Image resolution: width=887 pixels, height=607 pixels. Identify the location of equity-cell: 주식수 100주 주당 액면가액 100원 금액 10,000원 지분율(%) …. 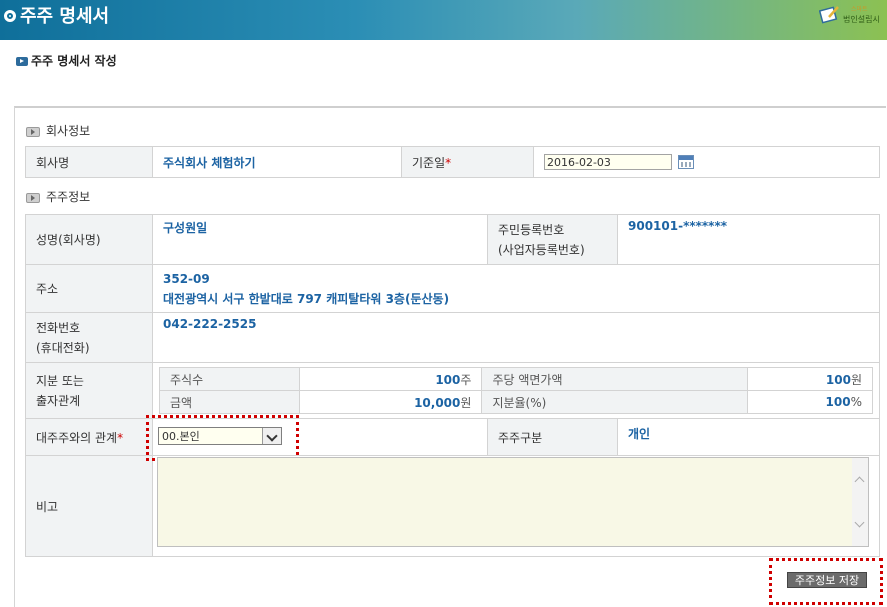
(516, 390).